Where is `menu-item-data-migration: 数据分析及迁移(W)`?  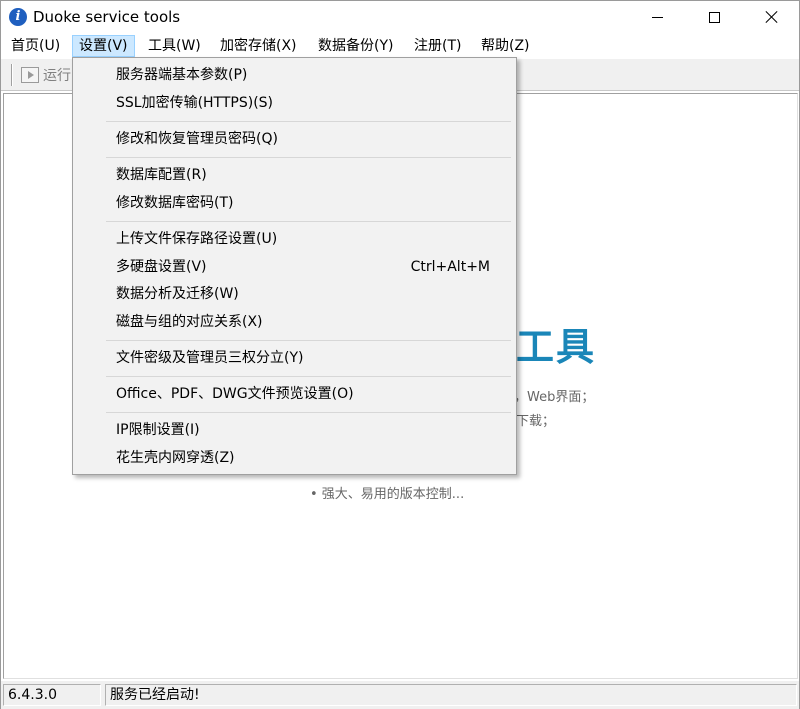
menu-item-data-migration: 数据分析及迁移(W) is located at coordinates (294, 294).